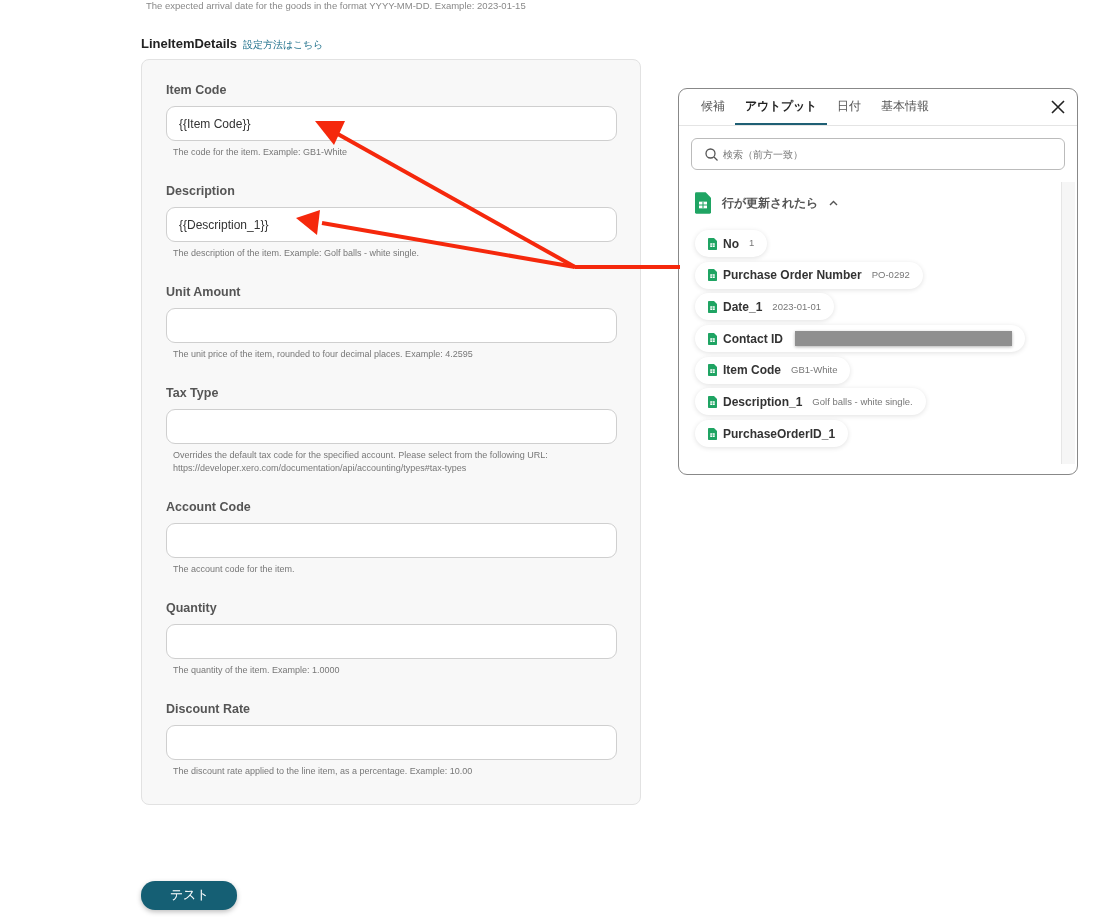  What do you see at coordinates (849, 107) in the screenshot?
I see `tab: 日付` at bounding box center [849, 107].